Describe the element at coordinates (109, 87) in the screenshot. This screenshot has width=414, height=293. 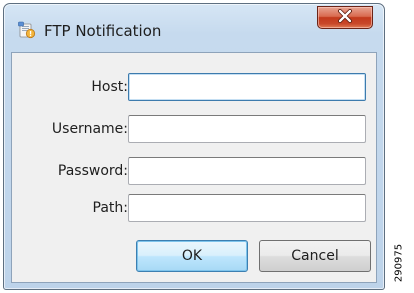
I see `host-label: Host:` at that location.